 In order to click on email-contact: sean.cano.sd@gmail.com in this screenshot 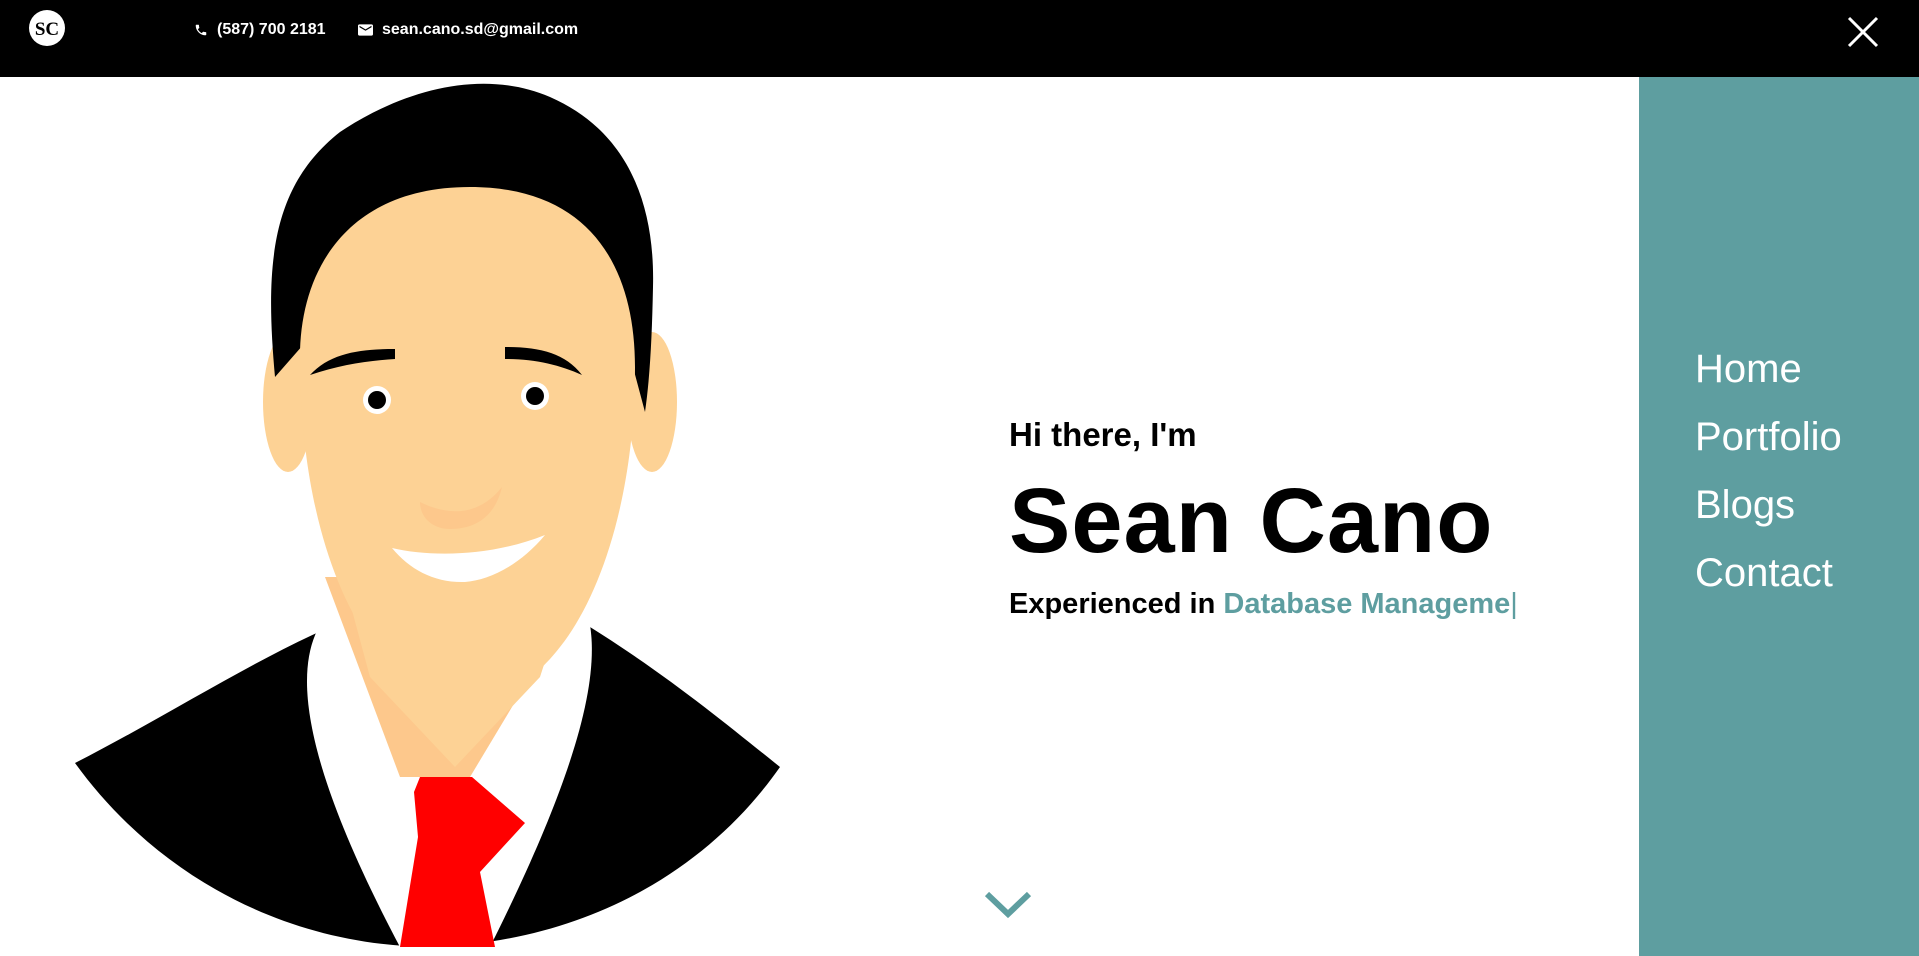, I will do `click(468, 30)`.